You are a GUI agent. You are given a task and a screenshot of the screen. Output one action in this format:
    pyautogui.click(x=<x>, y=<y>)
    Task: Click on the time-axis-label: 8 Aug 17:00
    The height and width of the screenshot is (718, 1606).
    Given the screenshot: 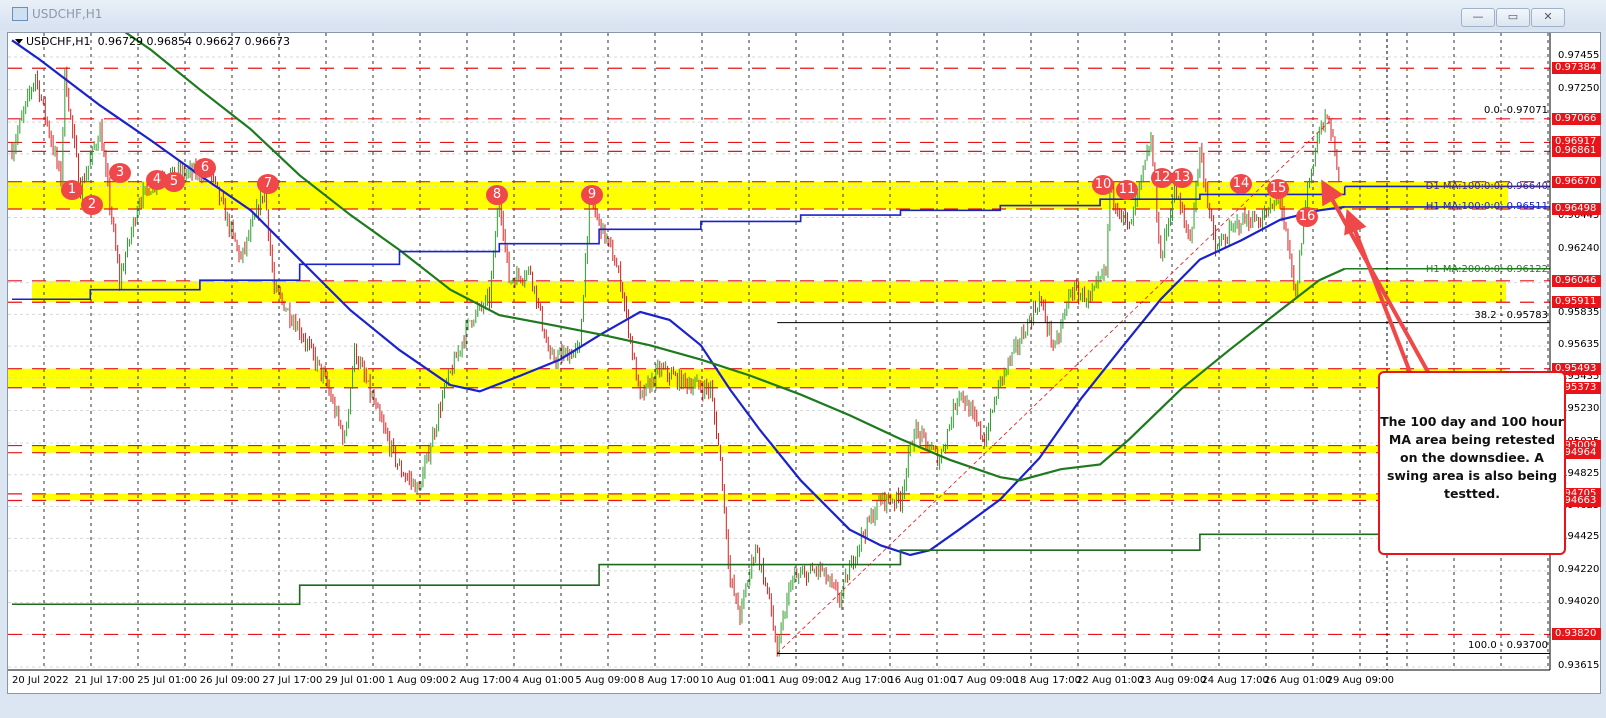 What is the action you would take?
    pyautogui.click(x=669, y=680)
    